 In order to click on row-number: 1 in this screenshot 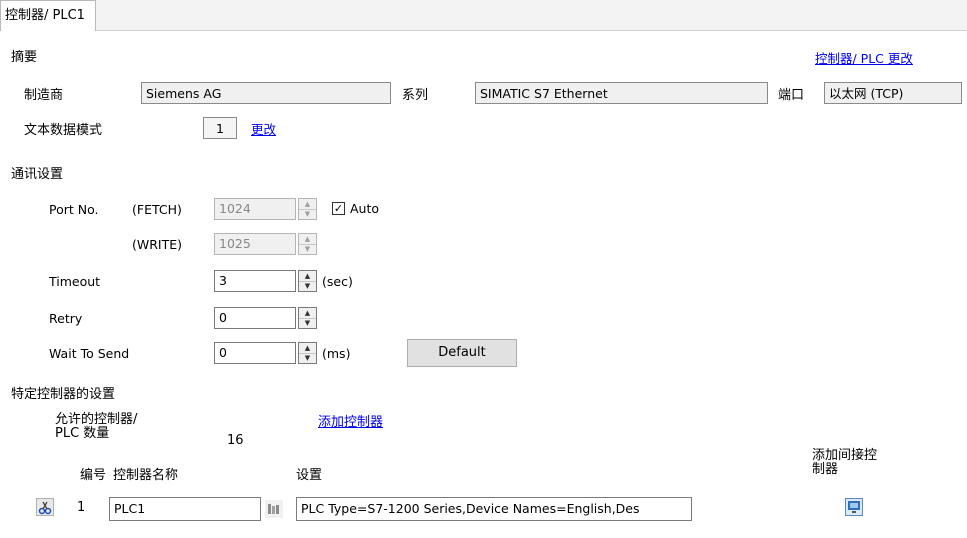, I will do `click(81, 507)`.